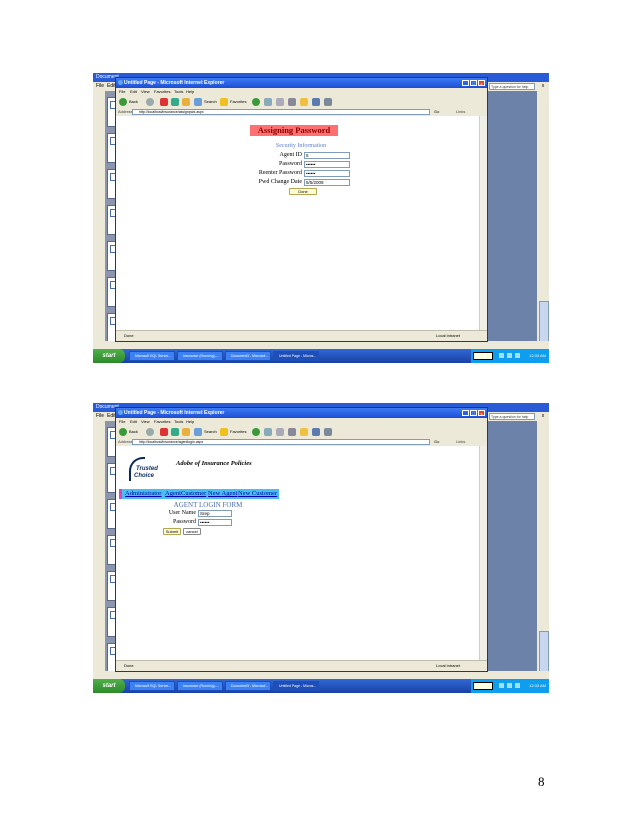  I want to click on reenter-password-field: ••••••, so click(327, 173).